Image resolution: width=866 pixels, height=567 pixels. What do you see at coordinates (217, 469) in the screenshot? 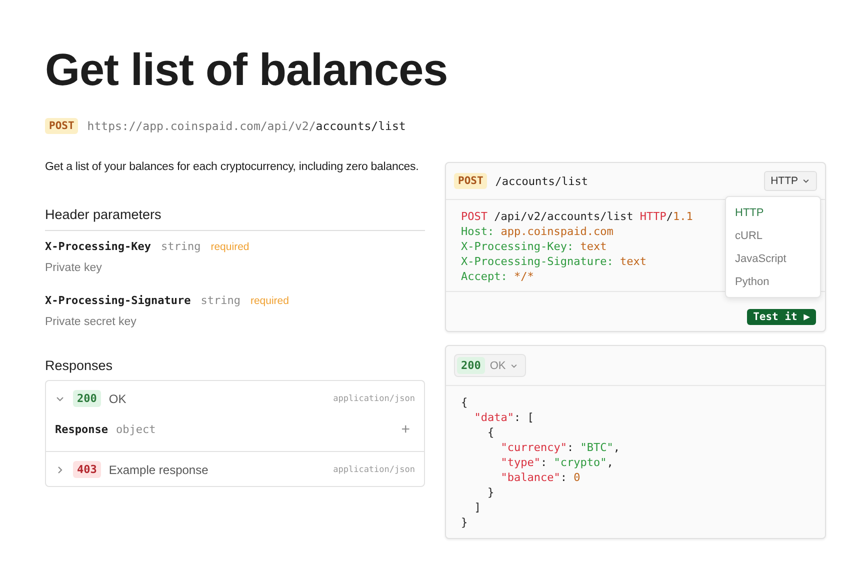
I see `response-label: Example response` at bounding box center [217, 469].